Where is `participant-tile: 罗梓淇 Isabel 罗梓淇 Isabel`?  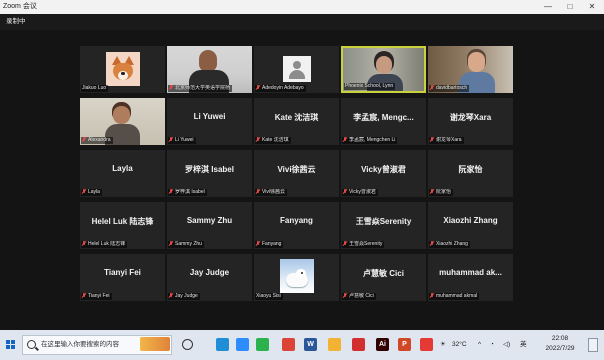 participant-tile: 罗梓淇 Isabel 罗梓淇 Isabel is located at coordinates (209, 173).